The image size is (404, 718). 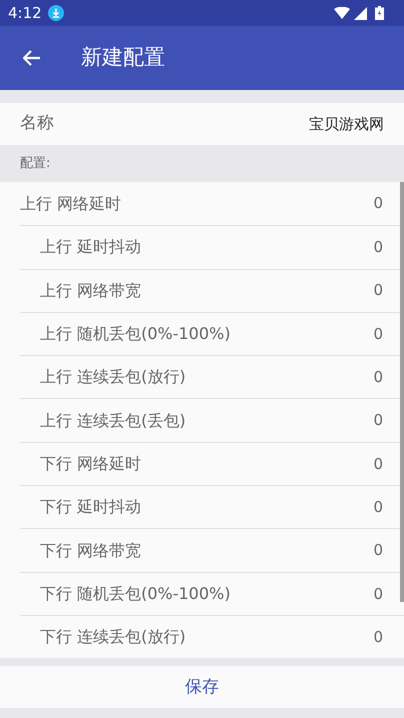 I want to click on setting-label: 下行 连续丢包(放行), so click(x=113, y=637).